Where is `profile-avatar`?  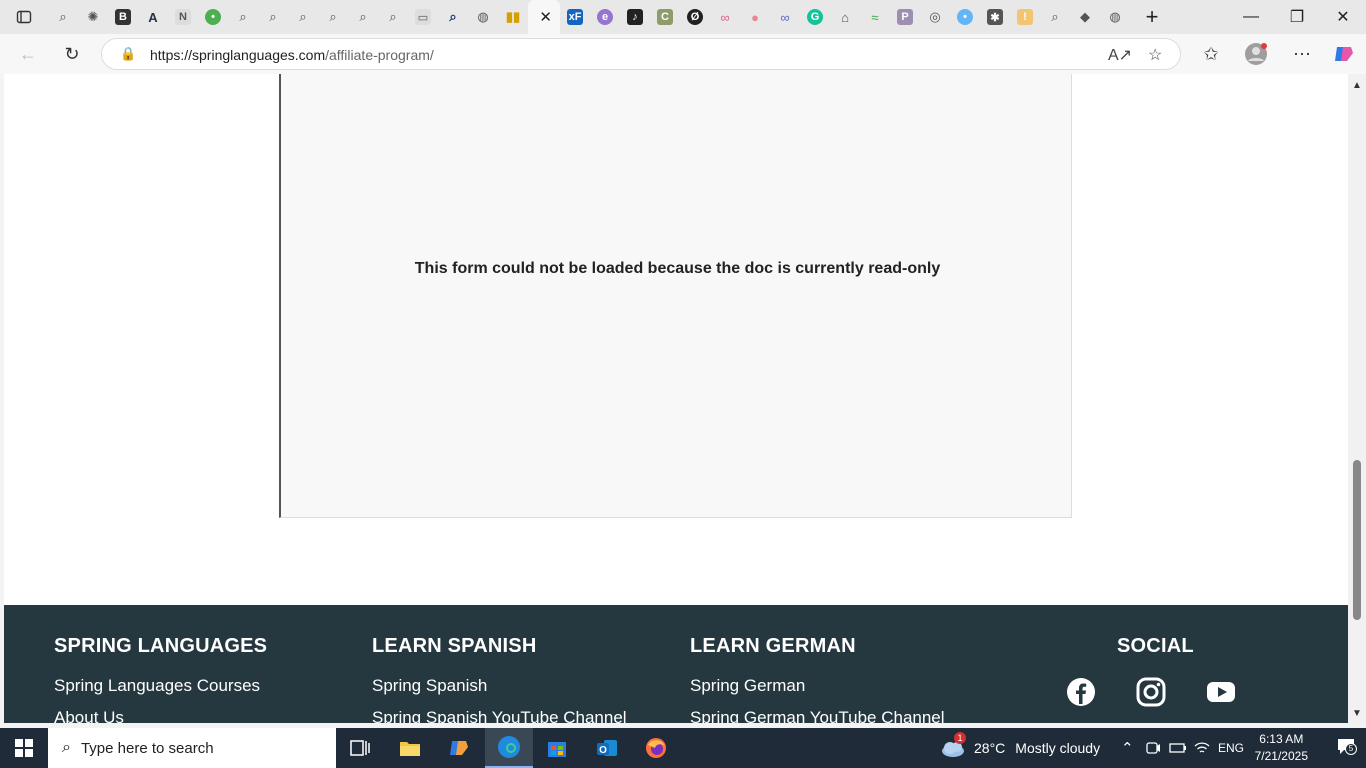
profile-avatar is located at coordinates (1256, 54).